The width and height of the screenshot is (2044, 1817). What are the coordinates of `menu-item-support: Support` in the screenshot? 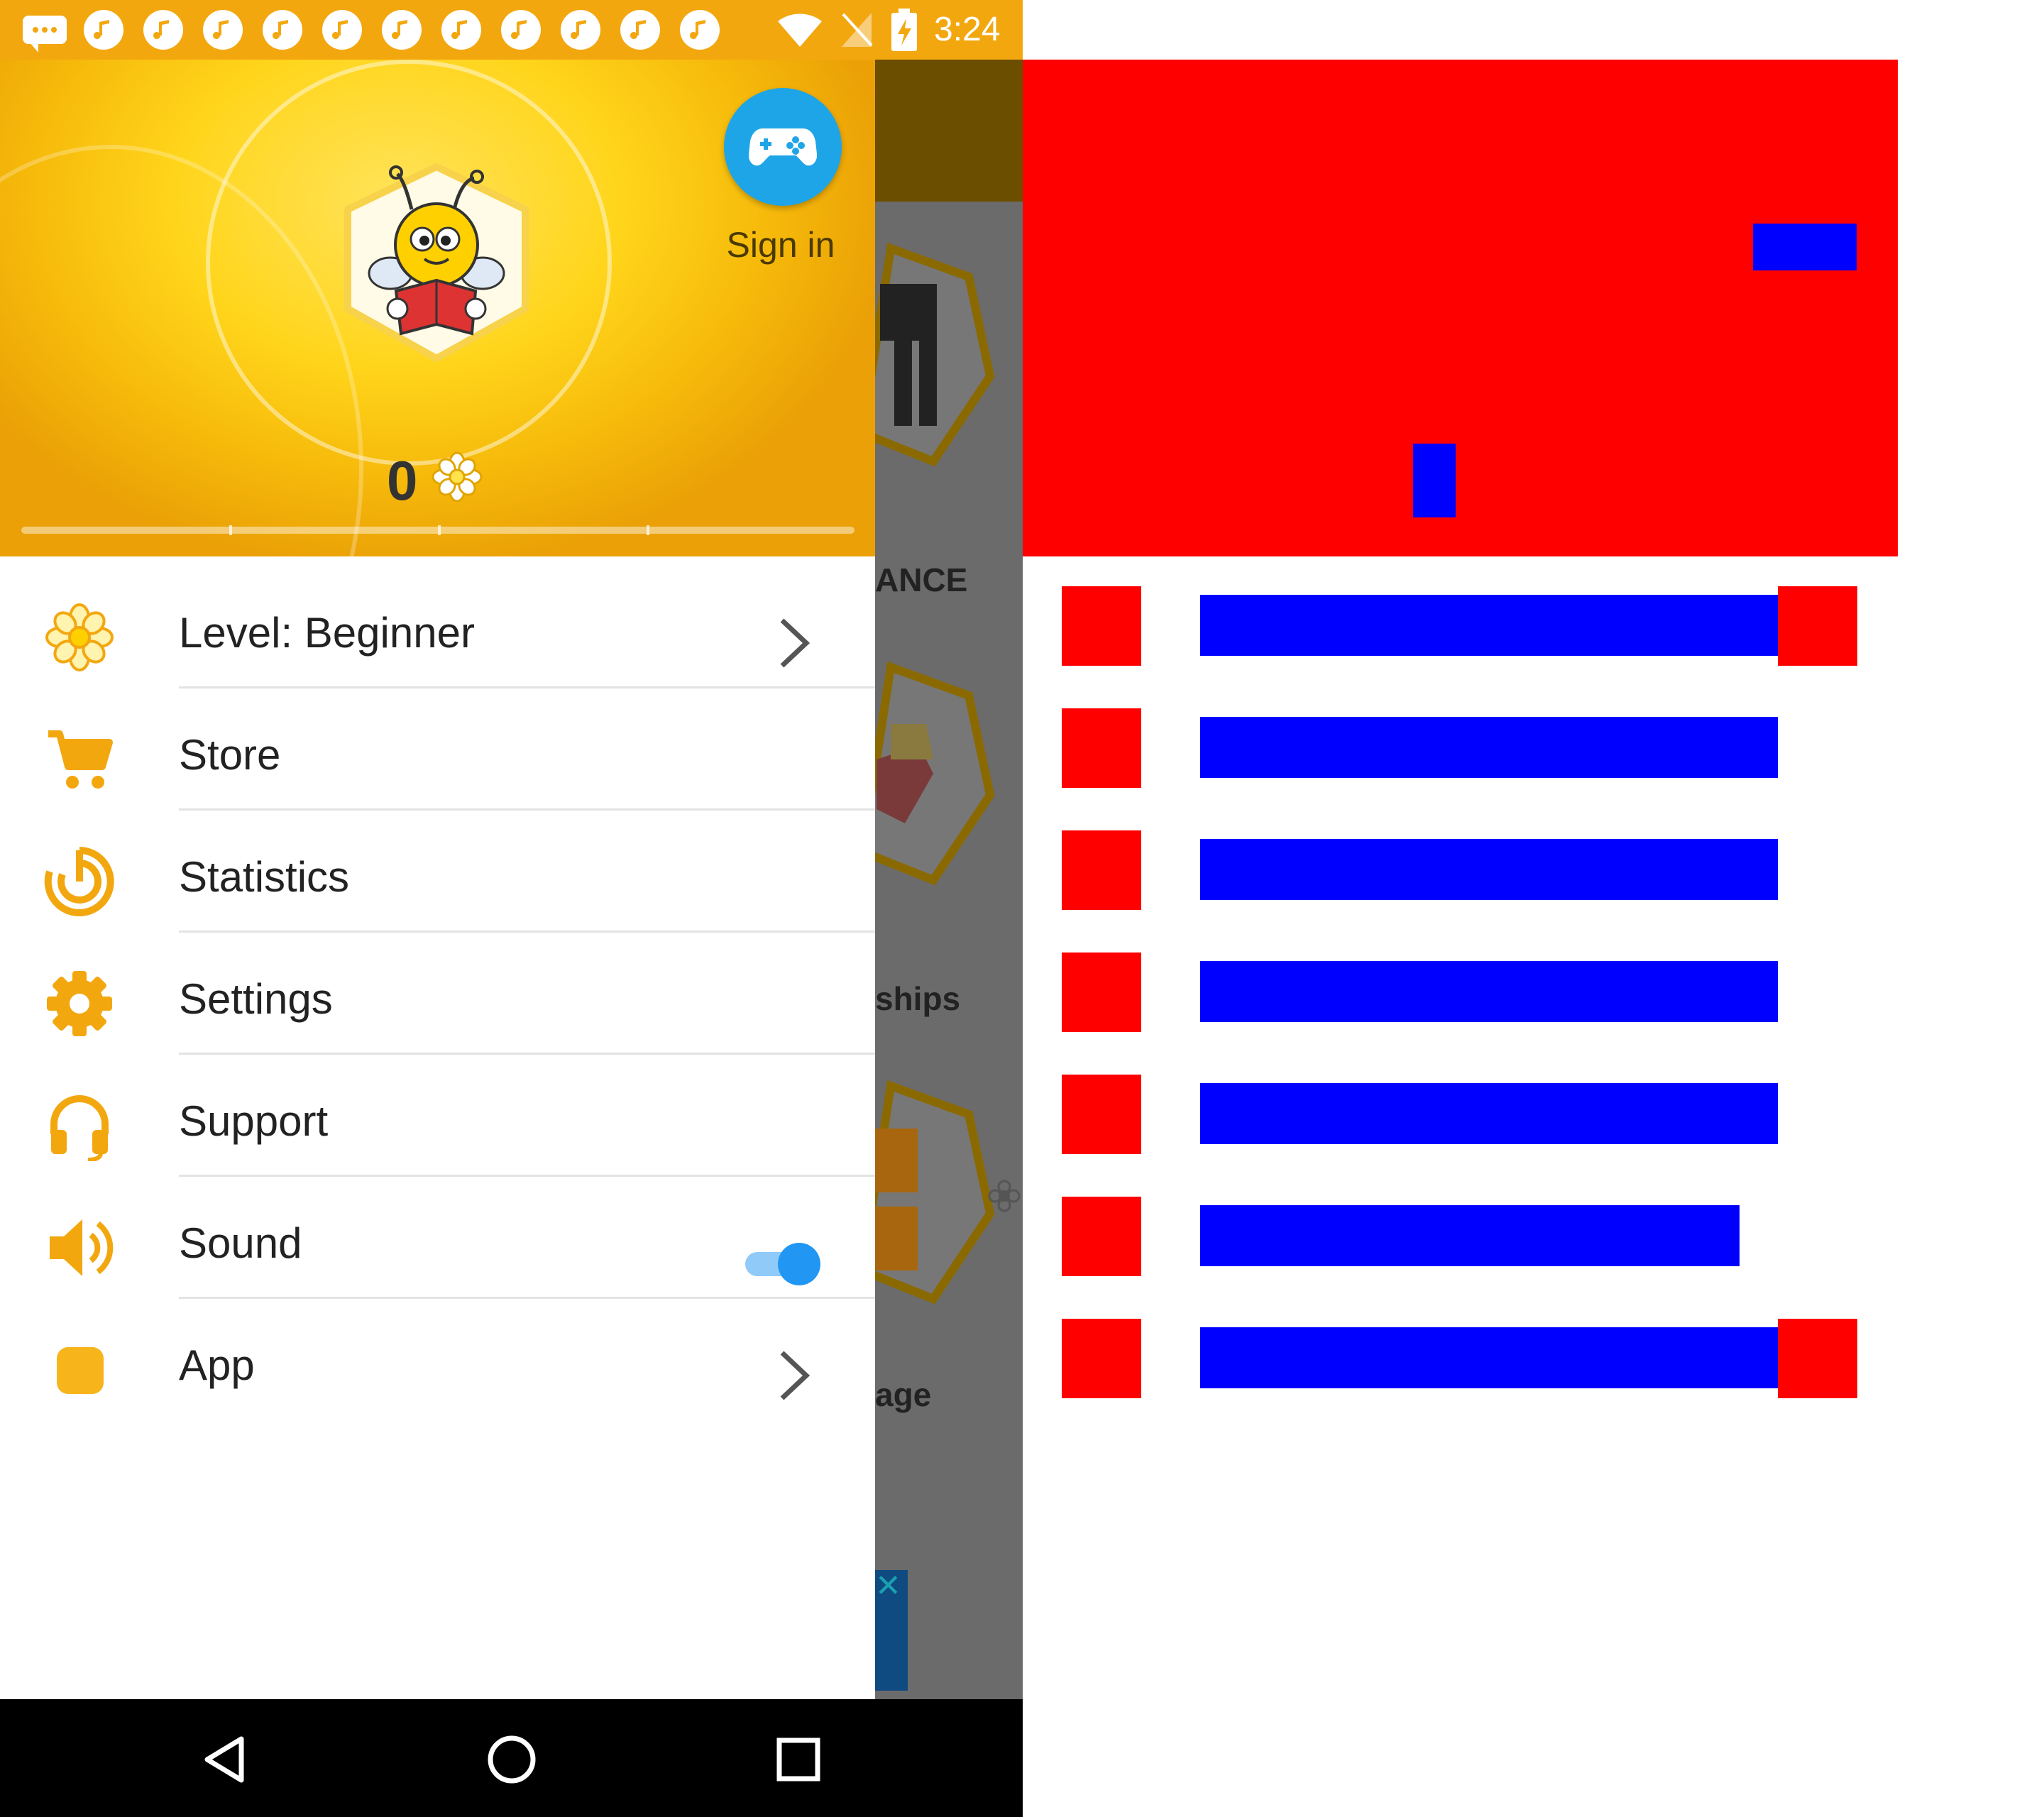 It's located at (437, 1116).